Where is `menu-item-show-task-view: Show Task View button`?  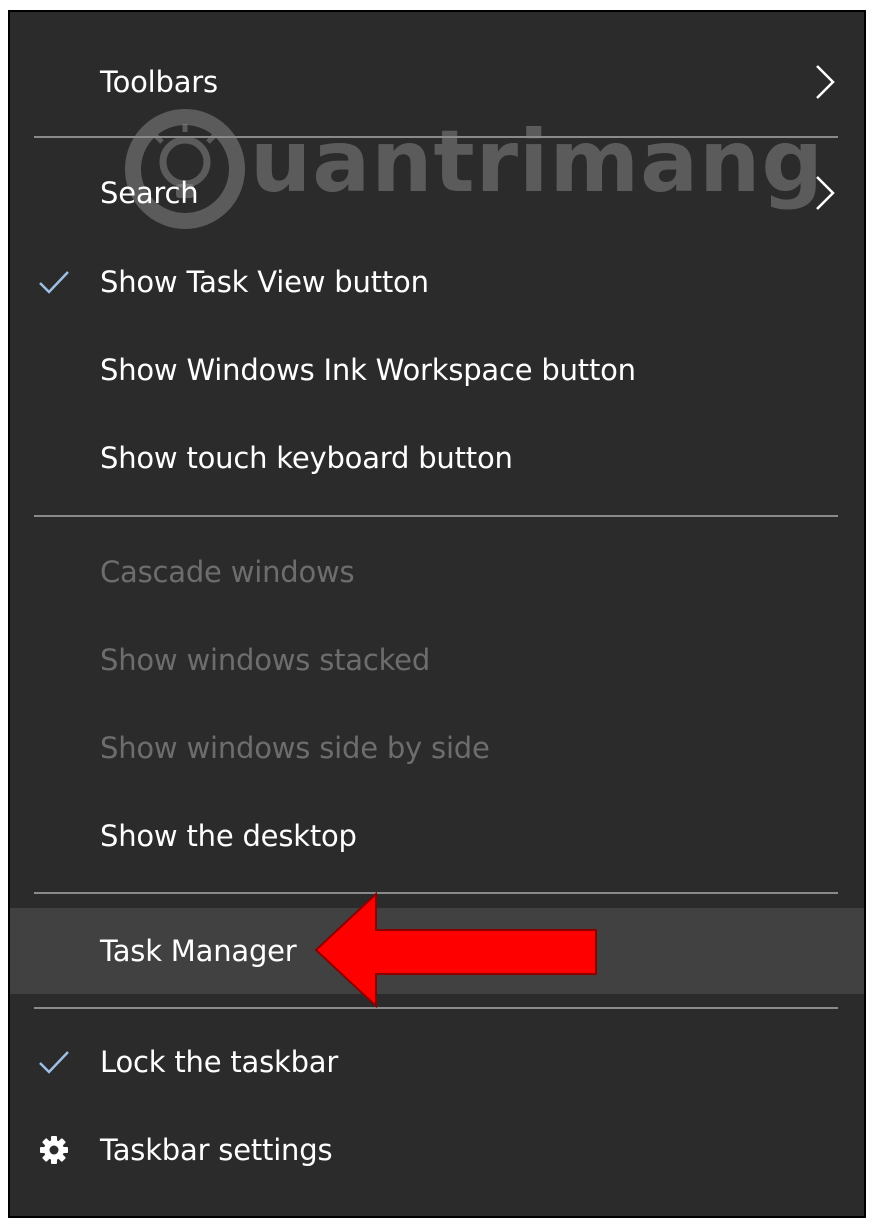
menu-item-show-task-view: Show Task View button is located at coordinates (437, 282).